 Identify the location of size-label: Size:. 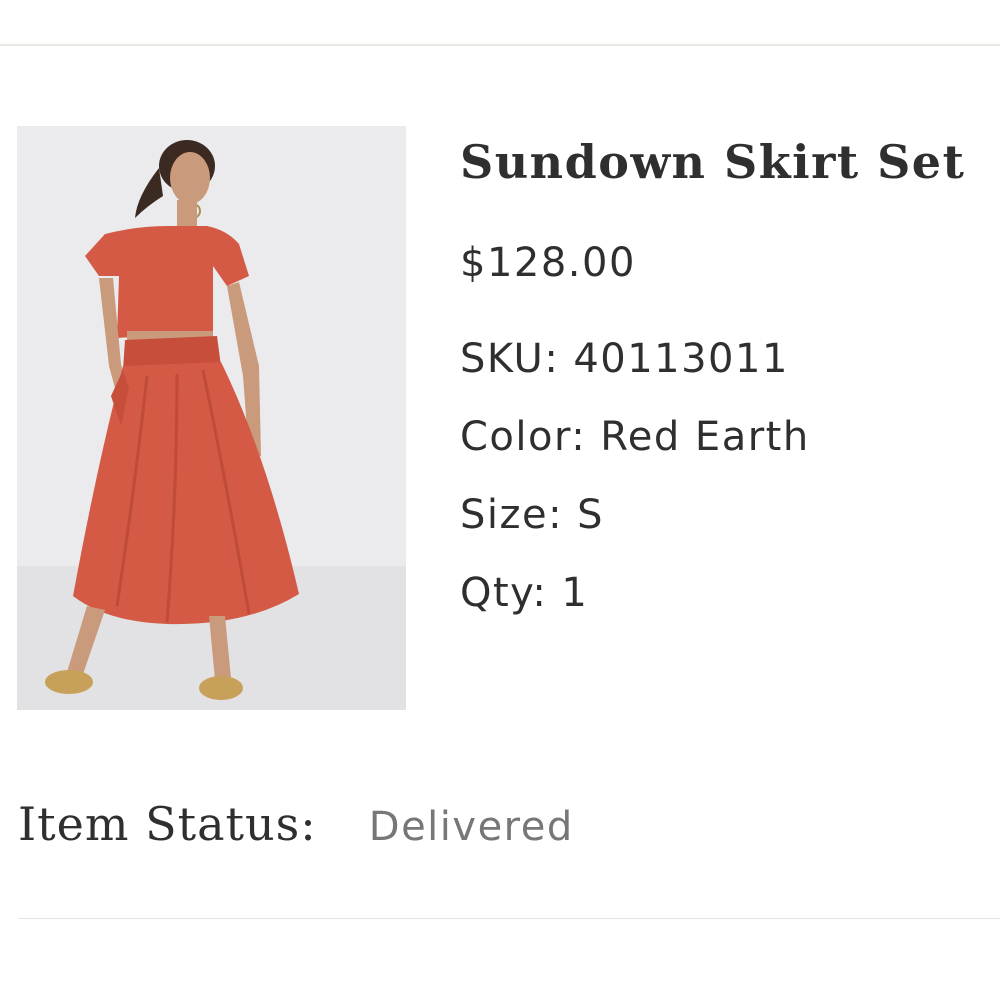
(512, 515).